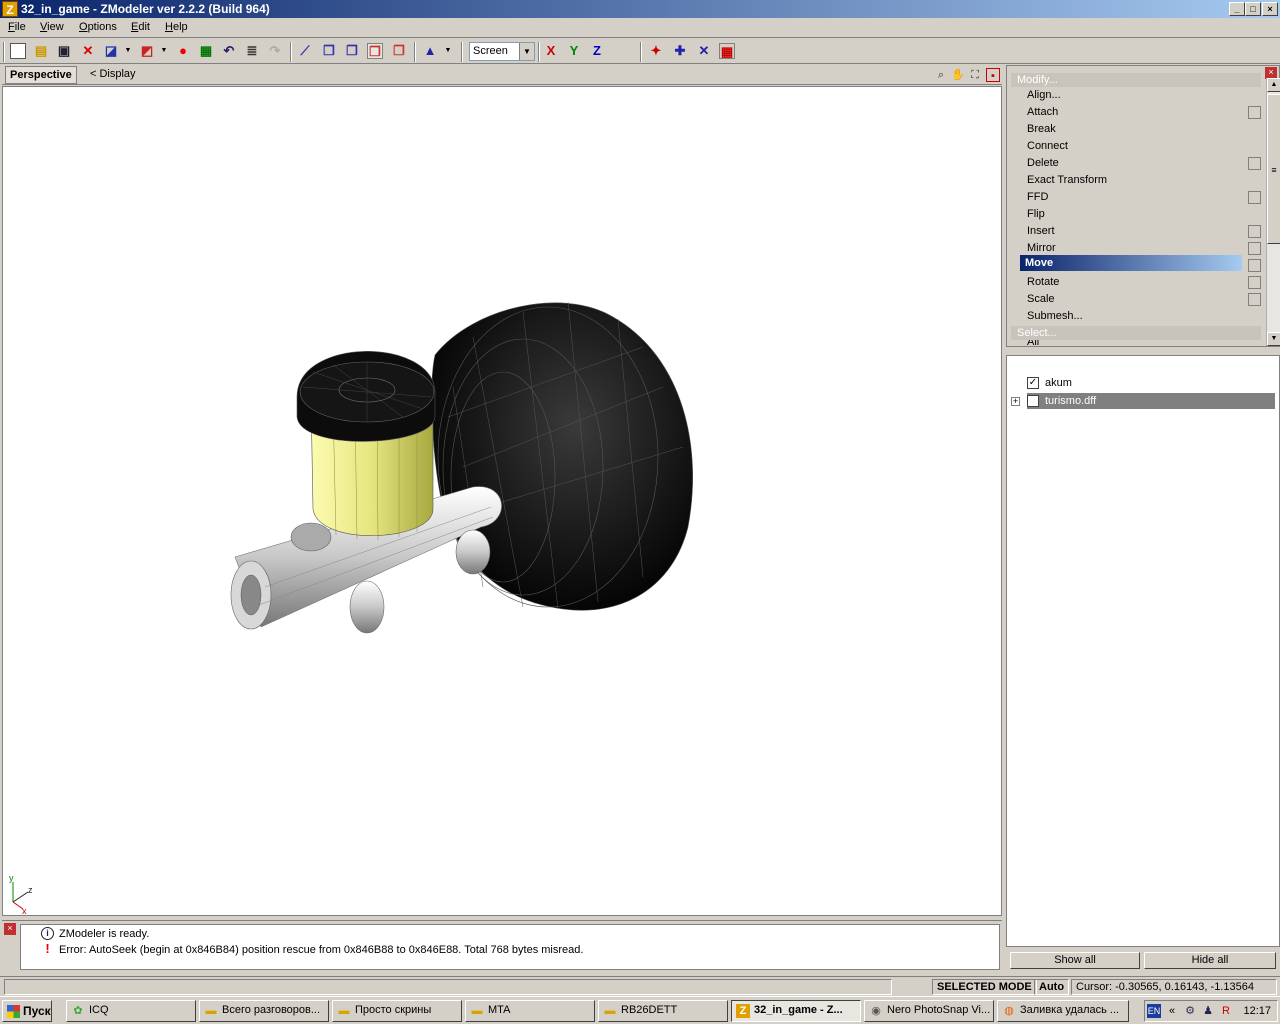  I want to click on menu-item-connect: Connect, so click(1142, 146).